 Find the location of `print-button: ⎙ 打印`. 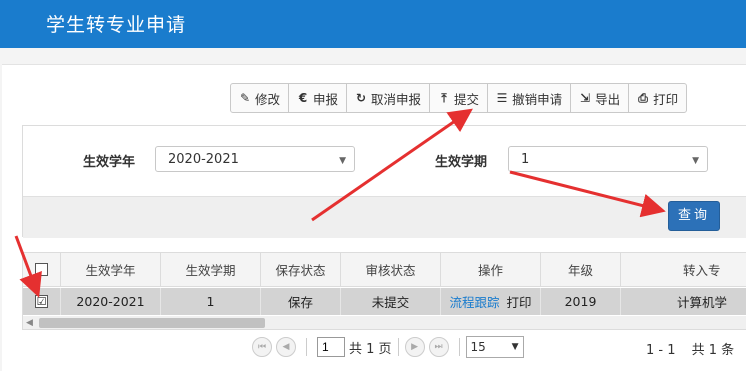

print-button: ⎙ 打印 is located at coordinates (657, 98).